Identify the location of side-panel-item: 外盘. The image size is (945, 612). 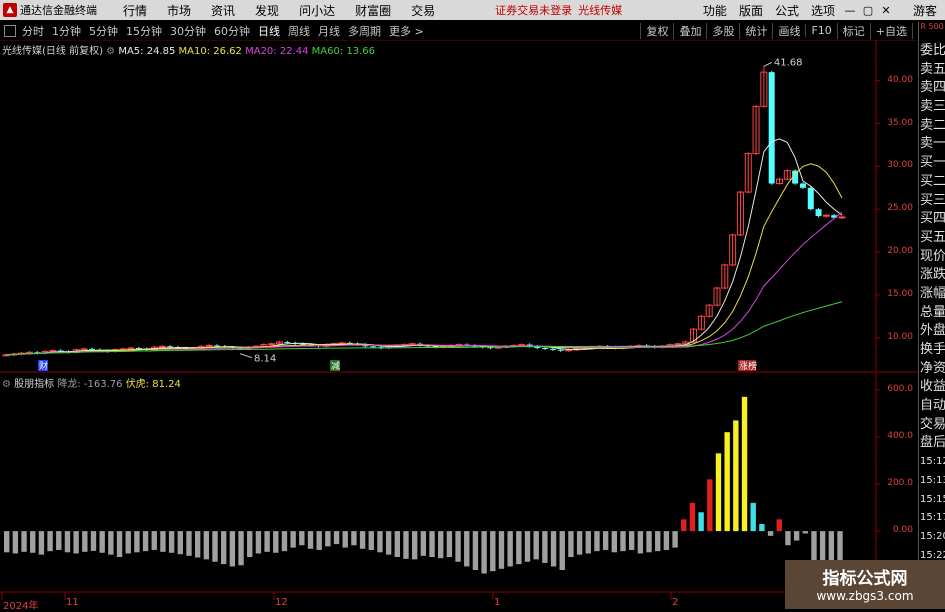
(932, 331).